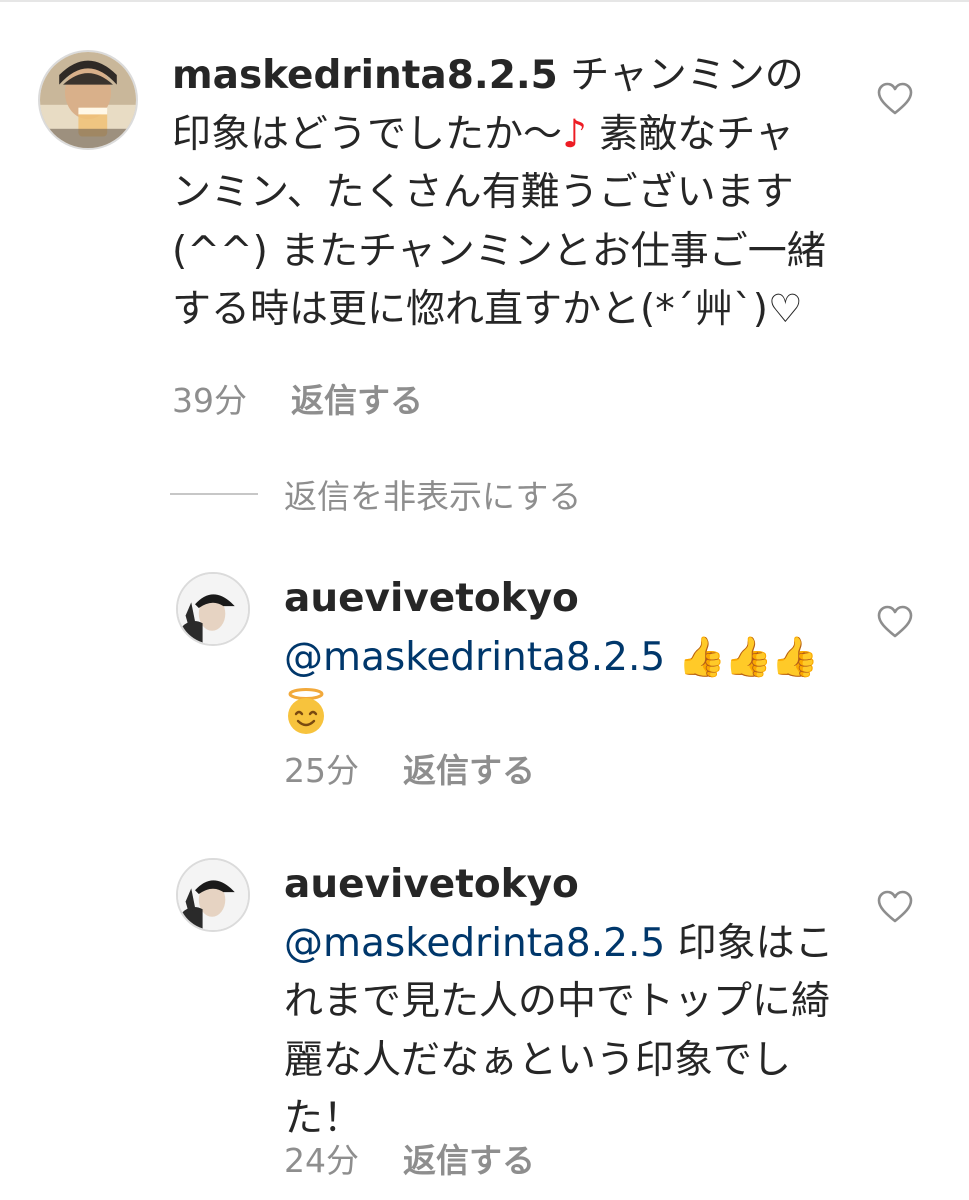 The image size is (969, 1200). I want to click on comment-meta: 39分 返信する, so click(297, 398).